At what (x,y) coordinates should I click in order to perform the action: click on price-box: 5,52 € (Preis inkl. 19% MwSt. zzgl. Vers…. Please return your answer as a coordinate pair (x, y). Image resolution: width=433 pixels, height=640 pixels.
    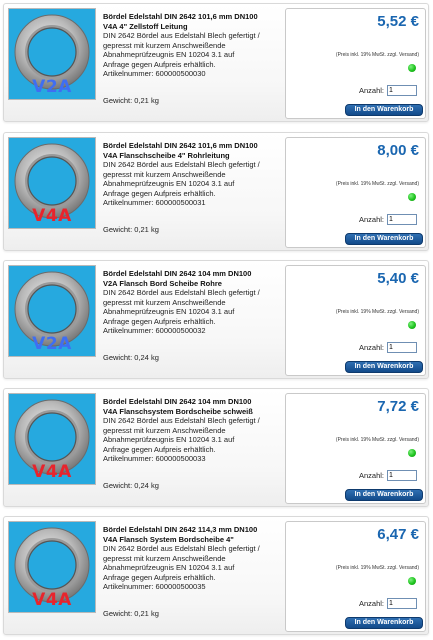
    Looking at the image, I should click on (355, 63).